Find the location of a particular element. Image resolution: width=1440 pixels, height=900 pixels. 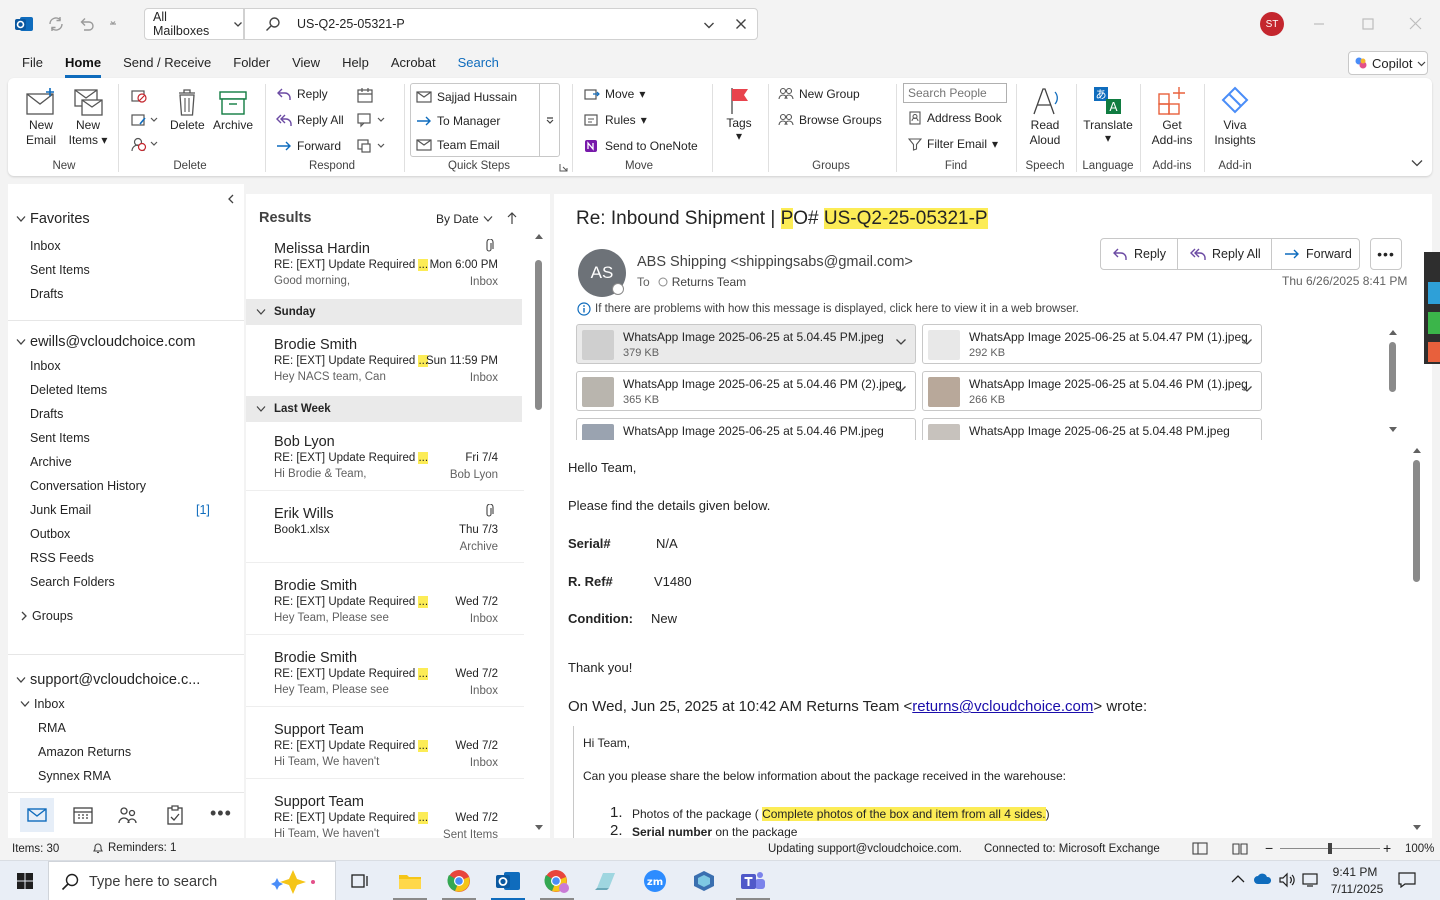

group-header-last-week: Last Week is located at coordinates (384, 409).